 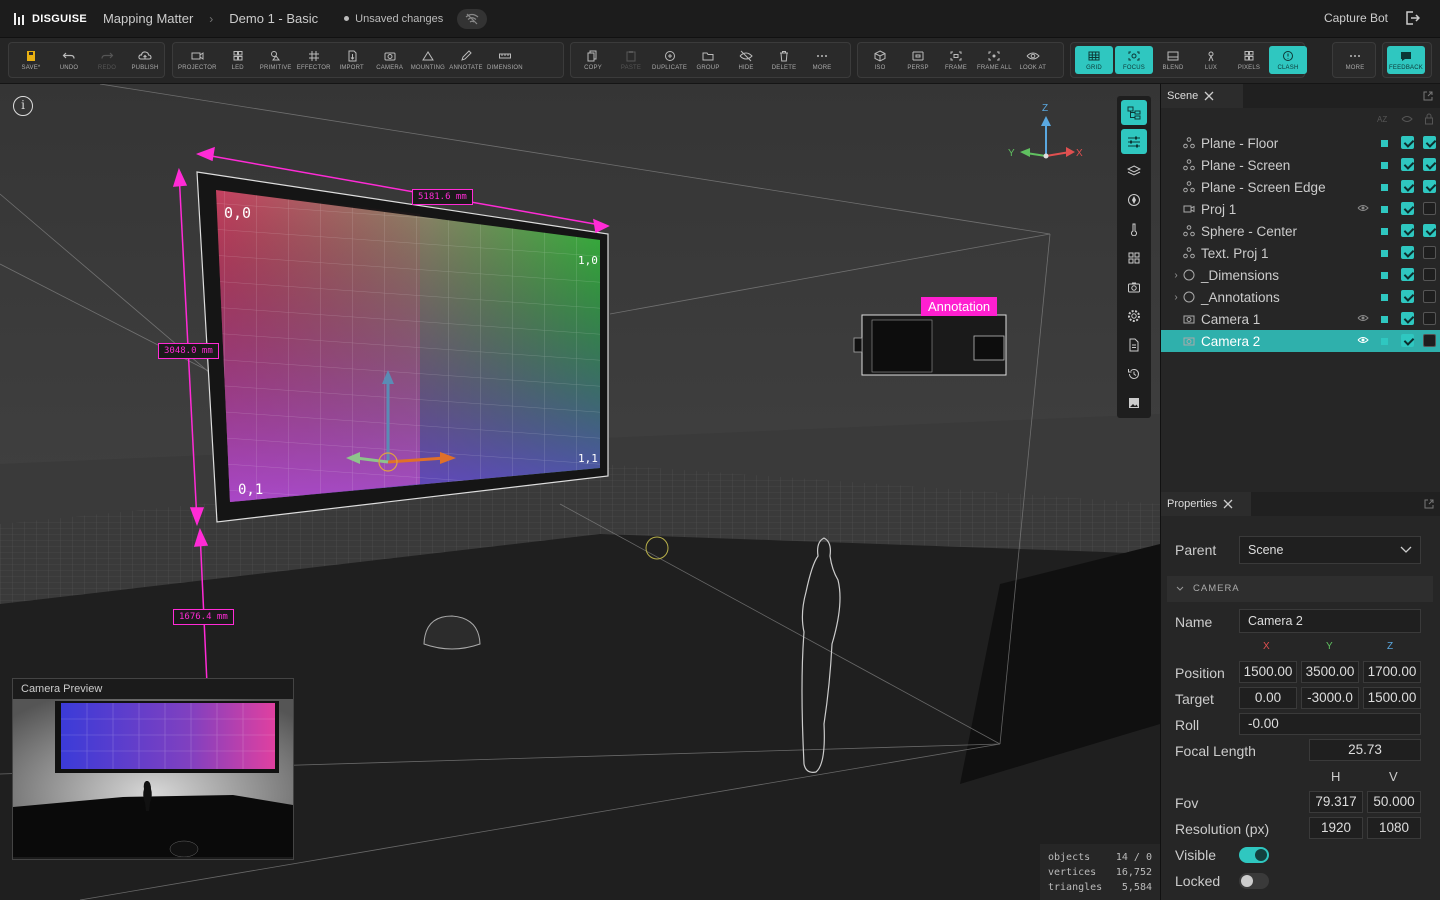 What do you see at coordinates (1134, 344) in the screenshot?
I see `document-button` at bounding box center [1134, 344].